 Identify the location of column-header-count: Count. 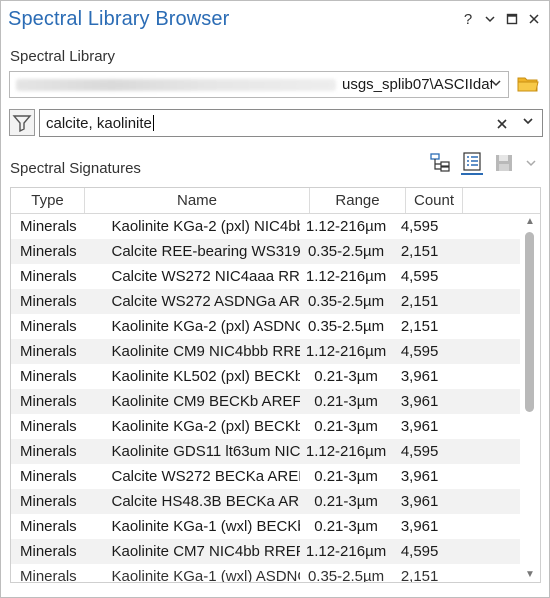
(434, 200).